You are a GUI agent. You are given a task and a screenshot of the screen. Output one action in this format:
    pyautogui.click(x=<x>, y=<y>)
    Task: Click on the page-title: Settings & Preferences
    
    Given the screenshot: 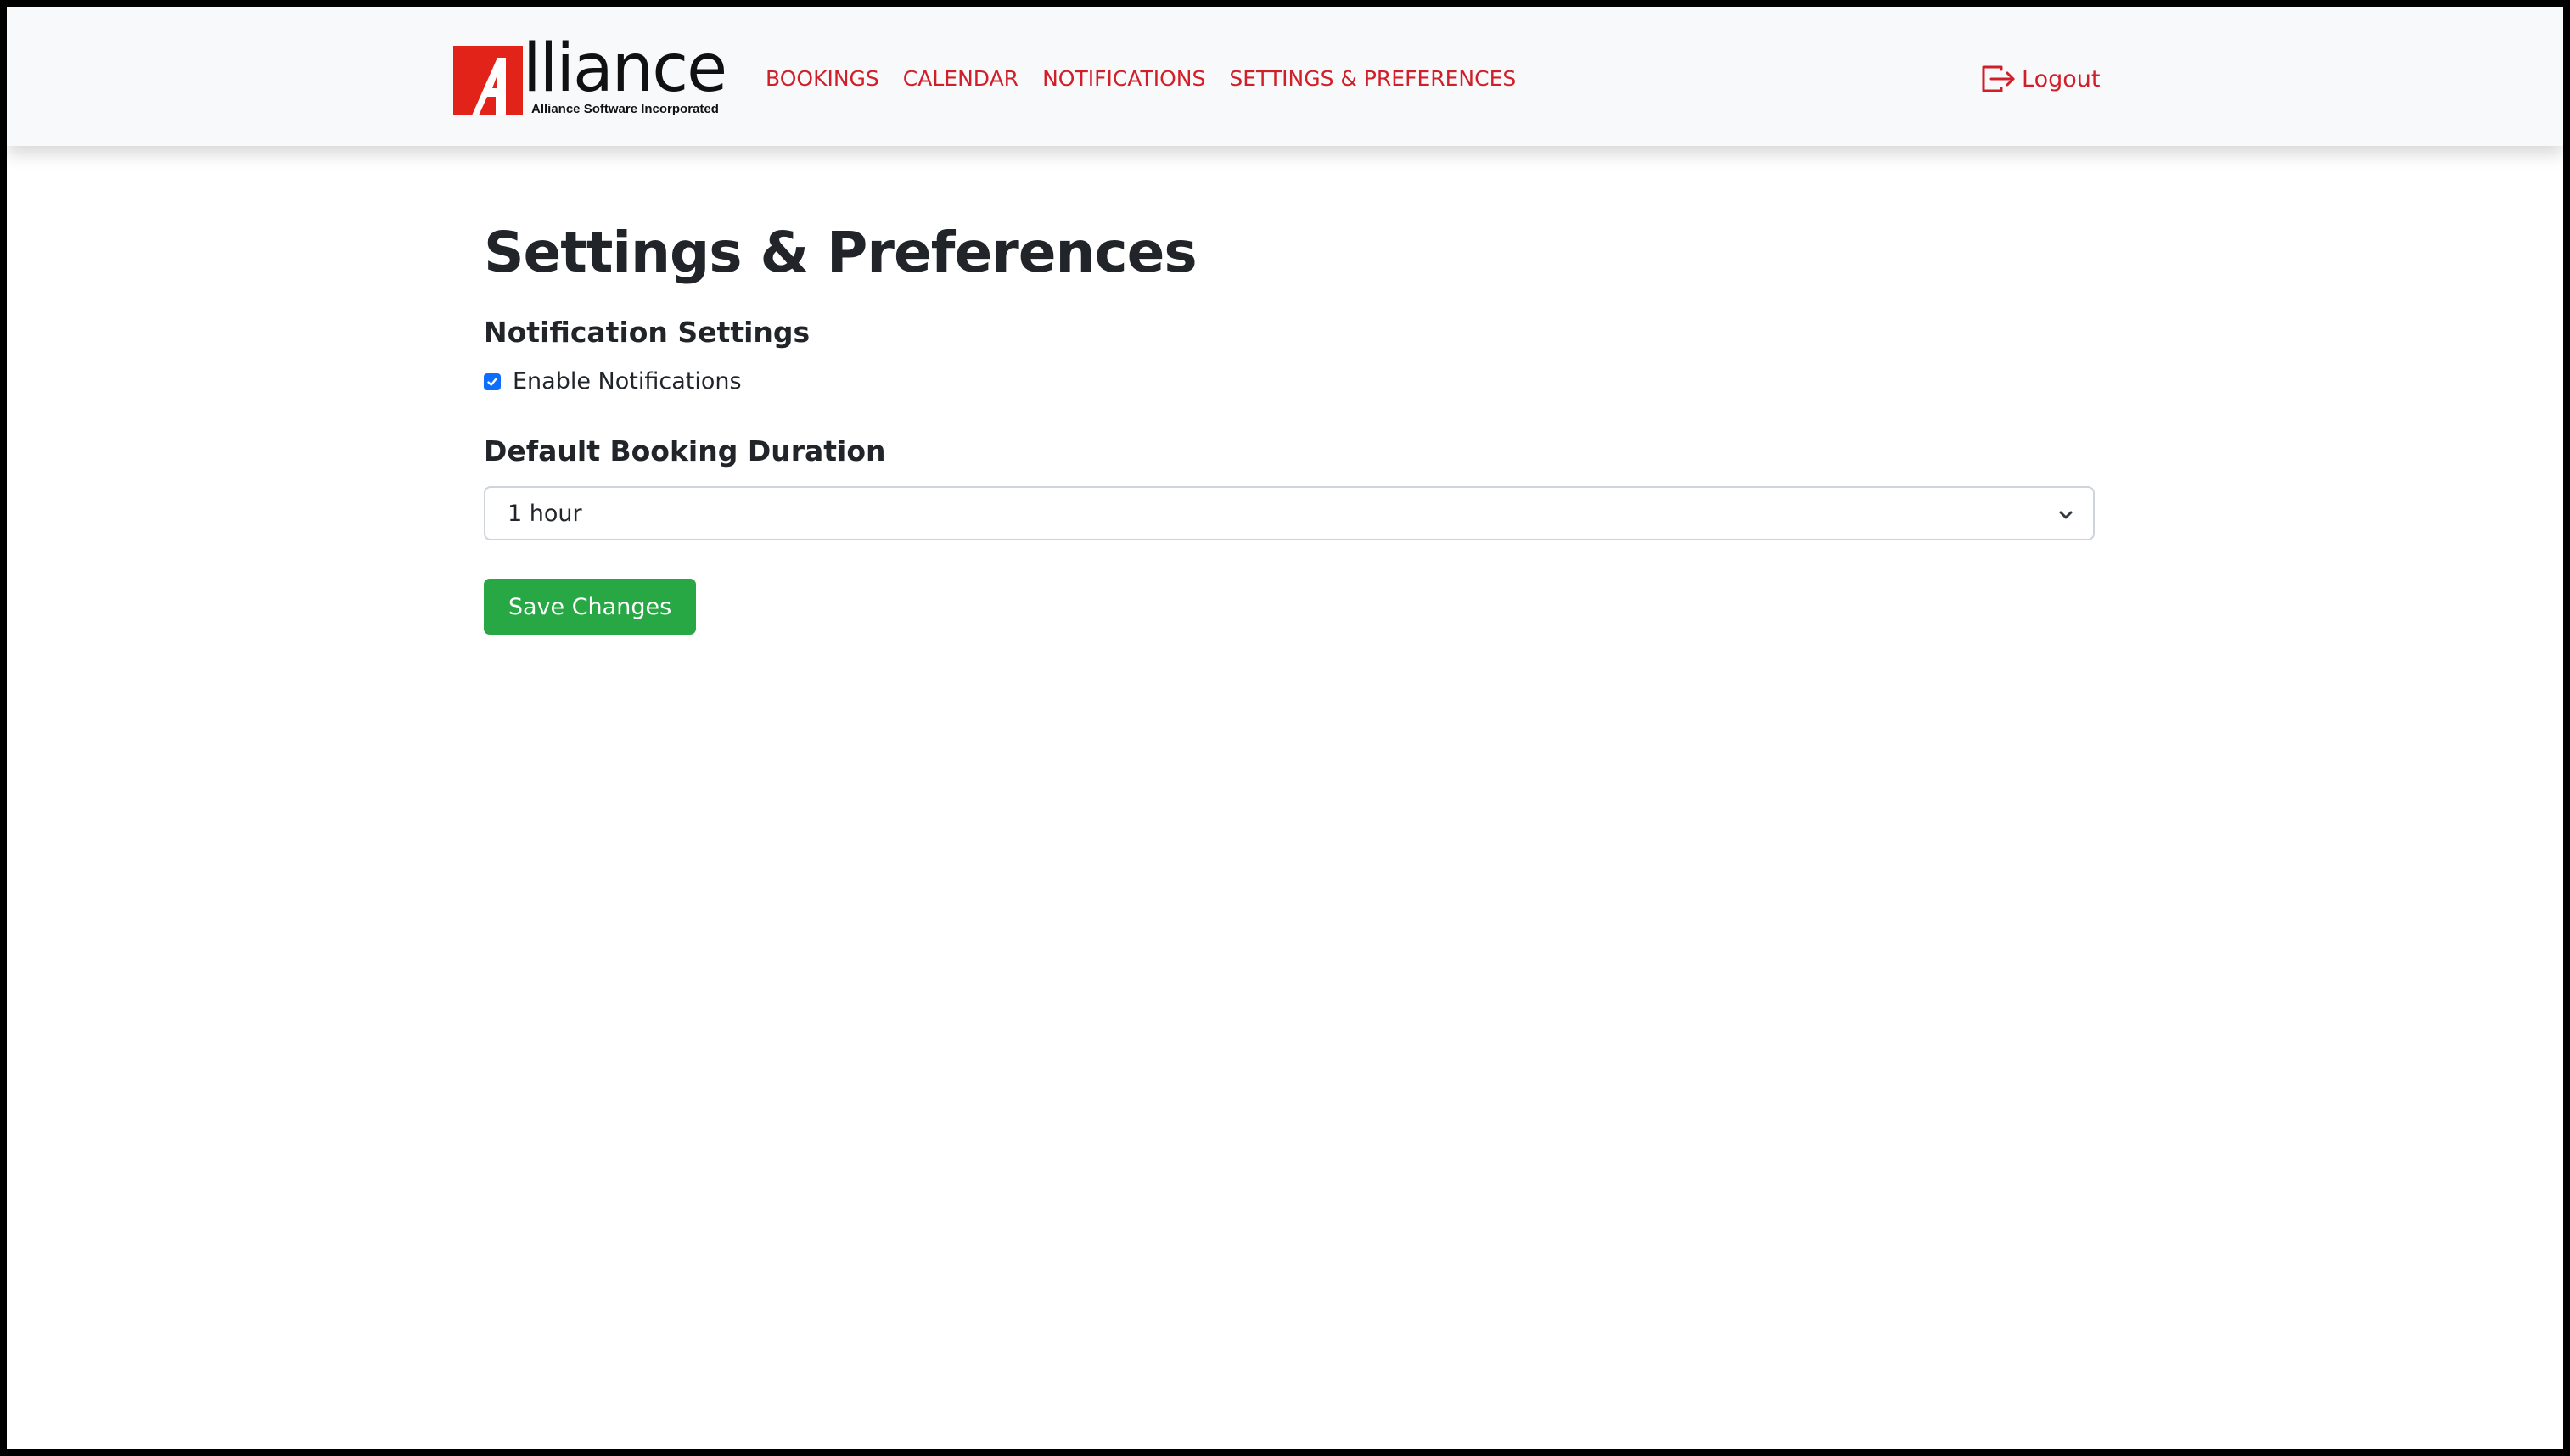 What is the action you would take?
    pyautogui.click(x=841, y=252)
    